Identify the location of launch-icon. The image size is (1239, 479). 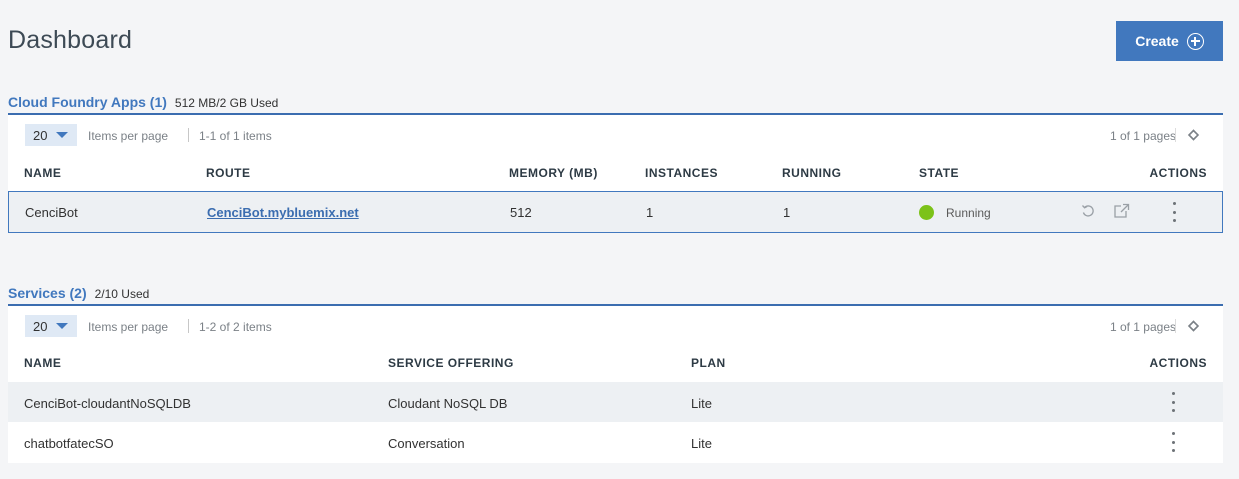
(1121, 213).